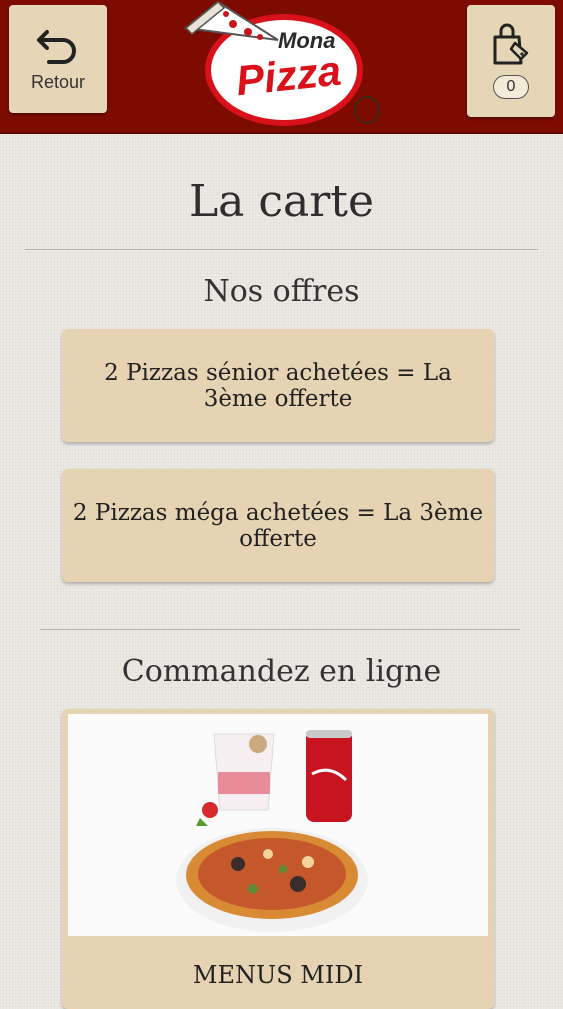  Describe the element at coordinates (56, 46) in the screenshot. I see `back-arrow-icon` at that location.